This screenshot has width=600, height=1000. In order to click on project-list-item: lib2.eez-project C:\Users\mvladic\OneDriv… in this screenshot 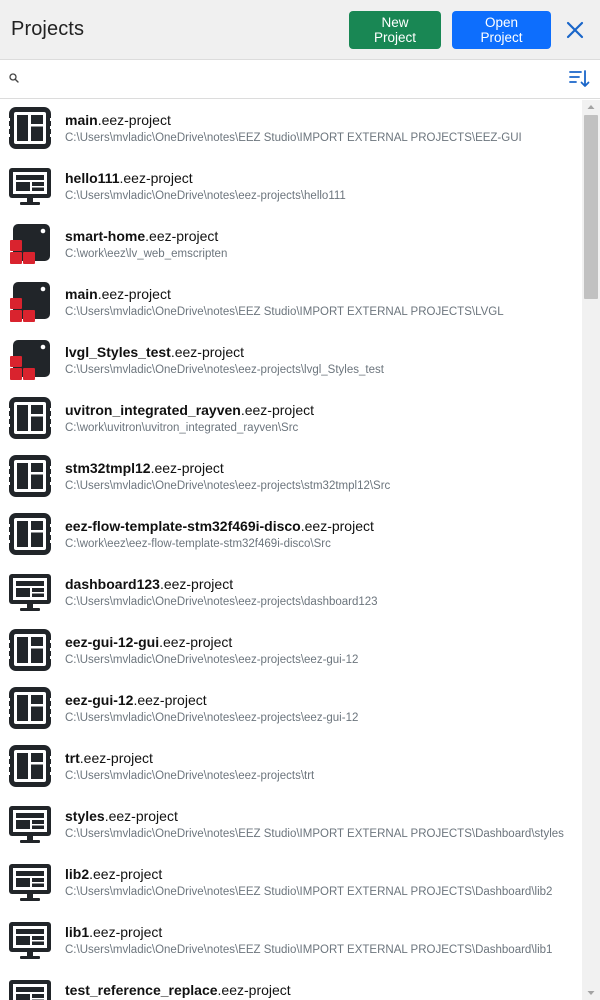, I will do `click(291, 883)`.